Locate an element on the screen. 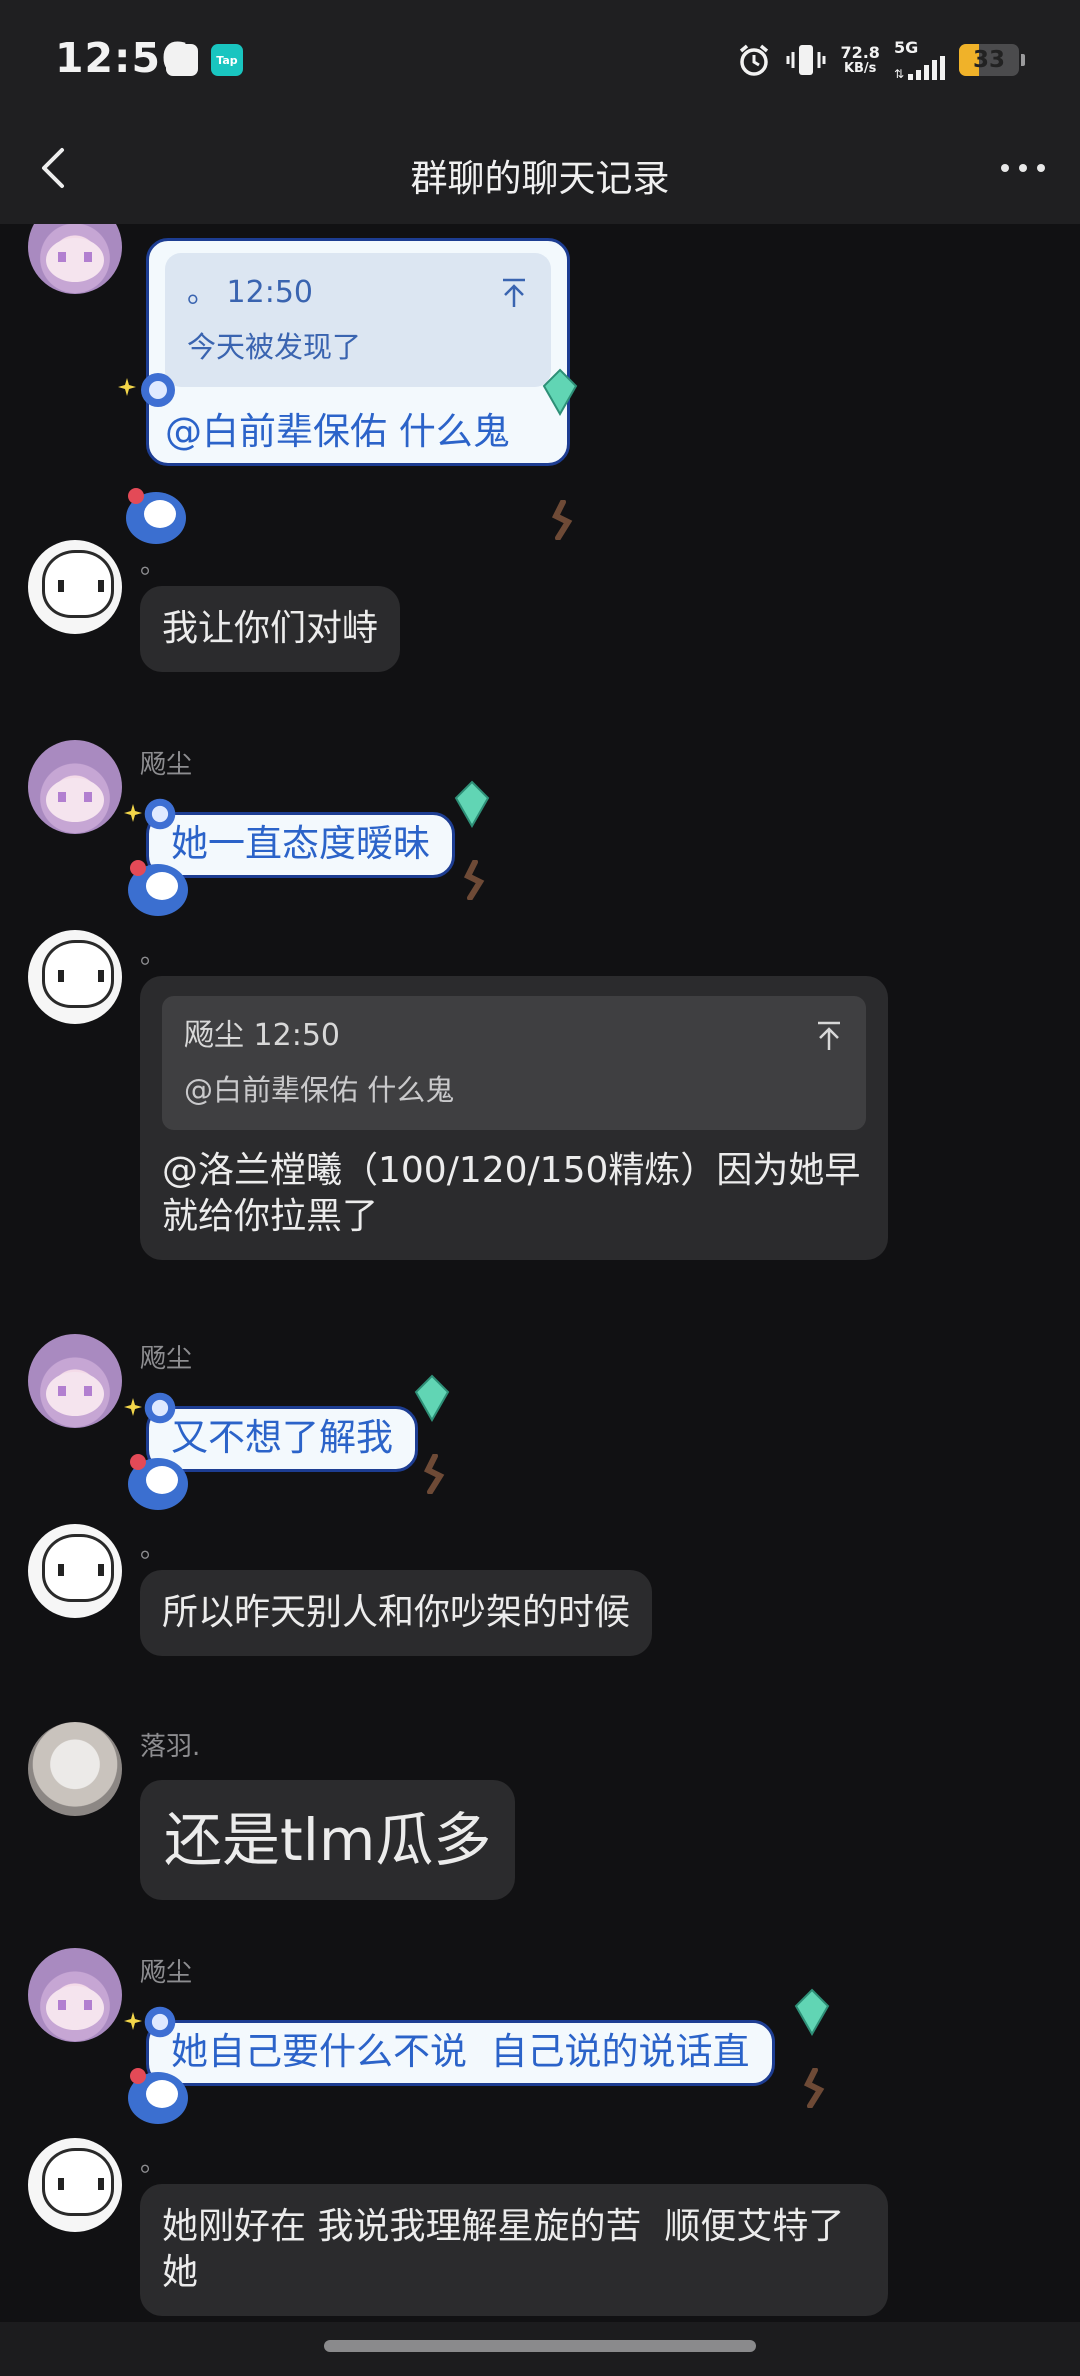 Image resolution: width=1080 pixels, height=2376 pixels. message-item: 。 所以昨天别人和你吵架的时候 is located at coordinates (540, 1614).